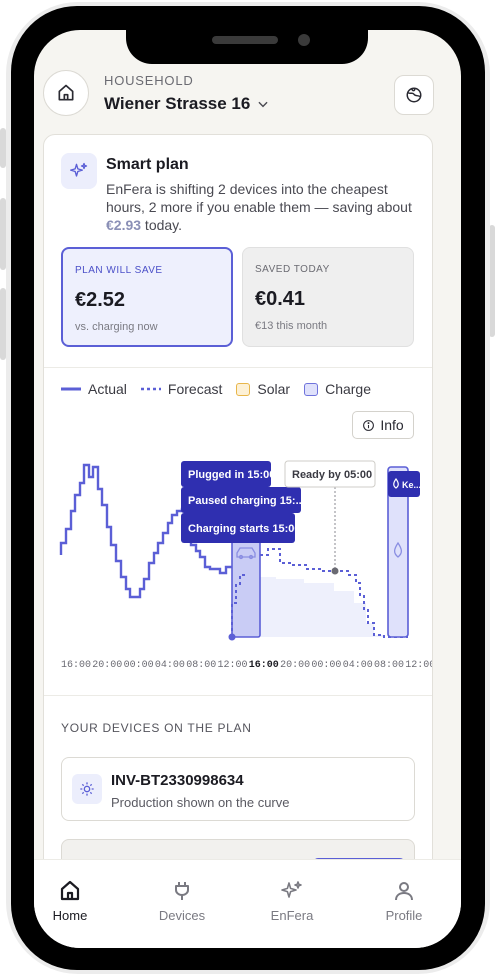 Image resolution: width=495 pixels, height=978 pixels. I want to click on globe-icon, so click(414, 95).